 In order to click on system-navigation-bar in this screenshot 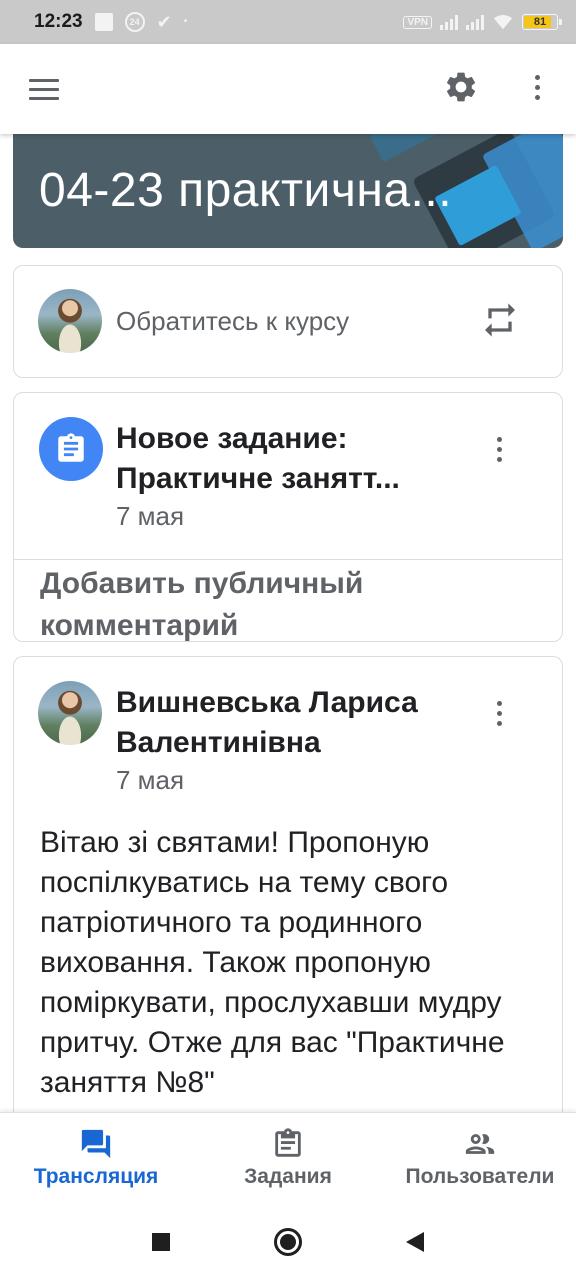, I will do `click(288, 1242)`.